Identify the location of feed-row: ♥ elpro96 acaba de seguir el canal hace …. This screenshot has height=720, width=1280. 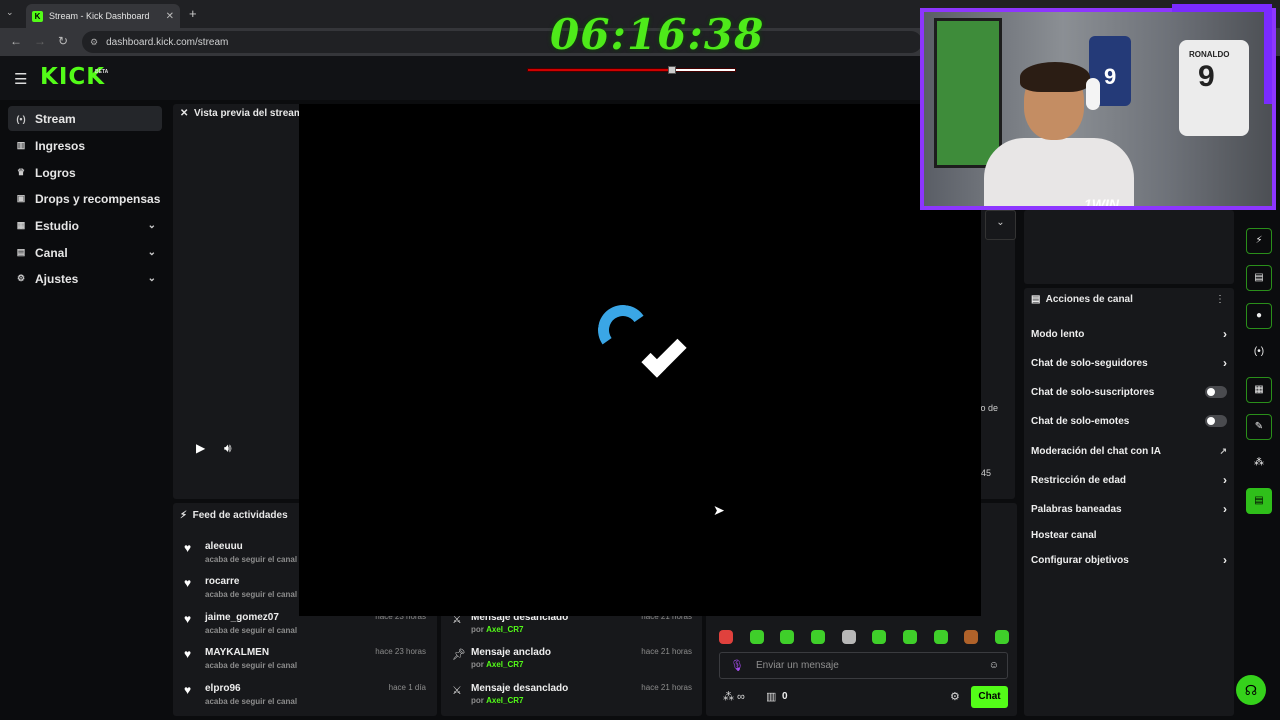
(307, 698).